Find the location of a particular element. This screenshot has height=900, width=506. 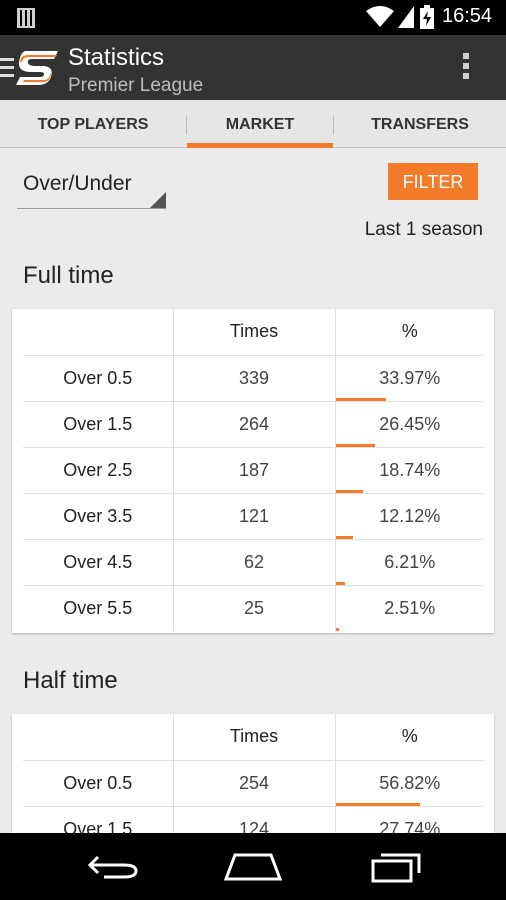

percent-cell: 27.74% is located at coordinates (409, 819).